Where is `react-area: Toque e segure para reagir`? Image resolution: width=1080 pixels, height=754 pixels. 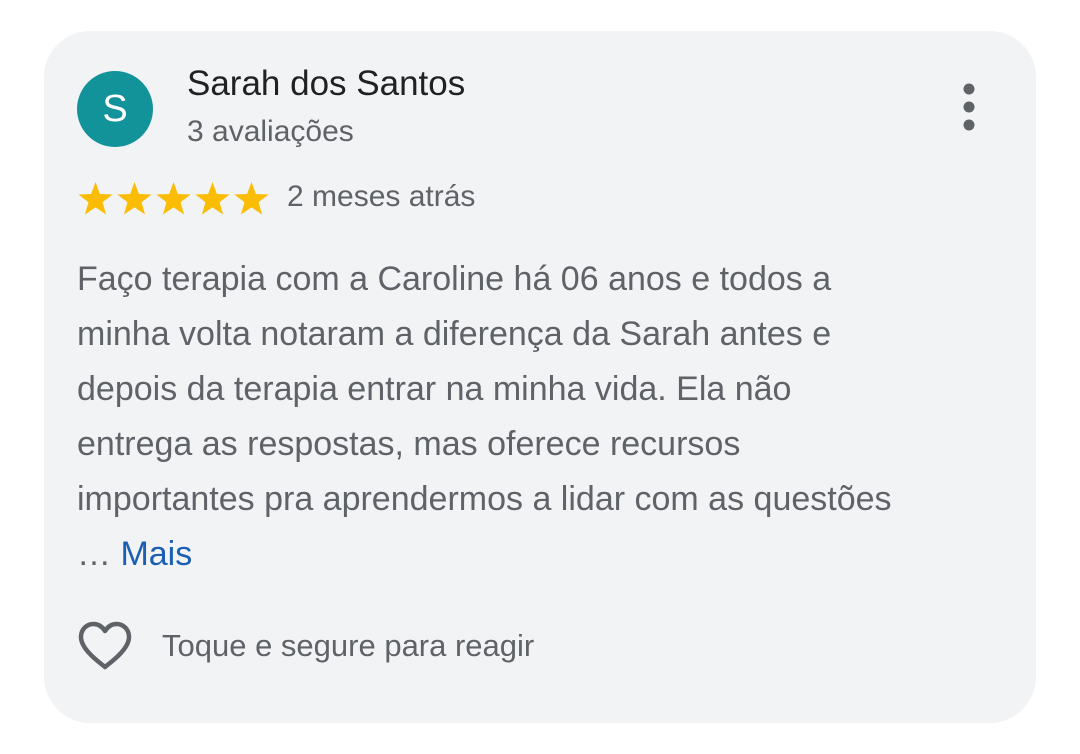 react-area: Toque e segure para reagir is located at coordinates (305, 646).